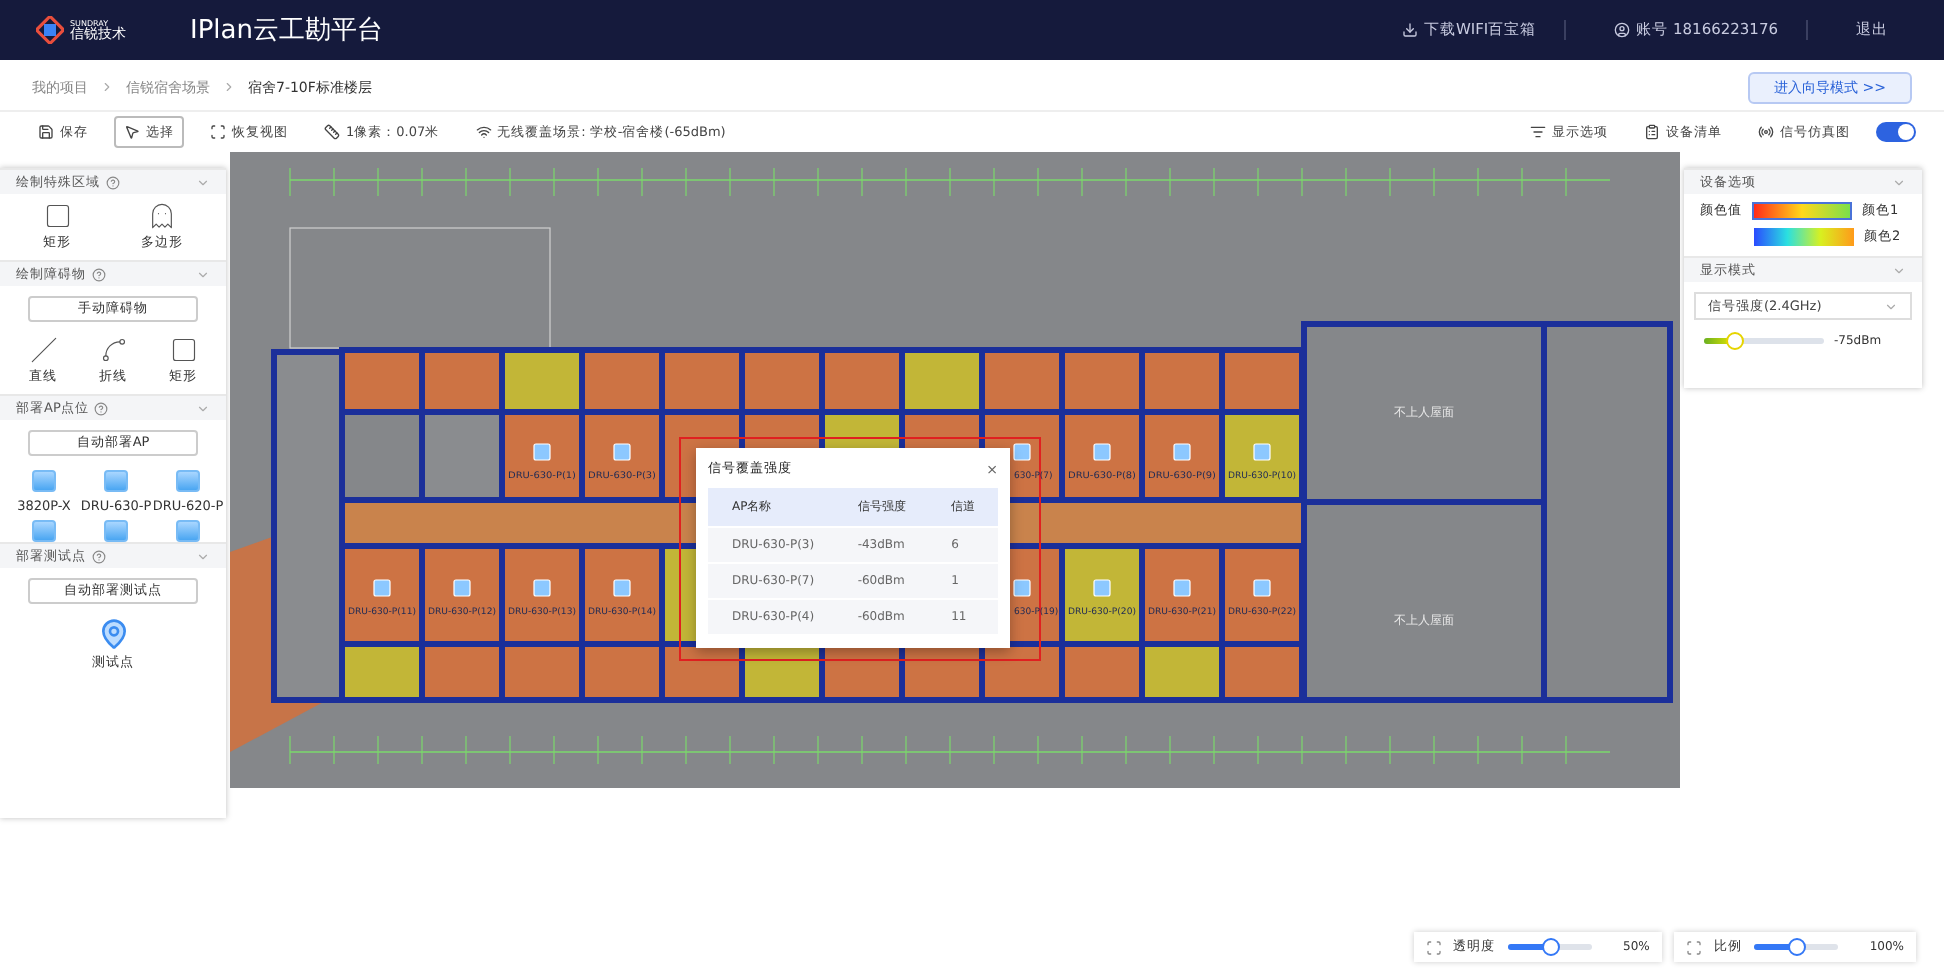  What do you see at coordinates (113, 350) in the screenshot?
I see `polyline-icon` at bounding box center [113, 350].